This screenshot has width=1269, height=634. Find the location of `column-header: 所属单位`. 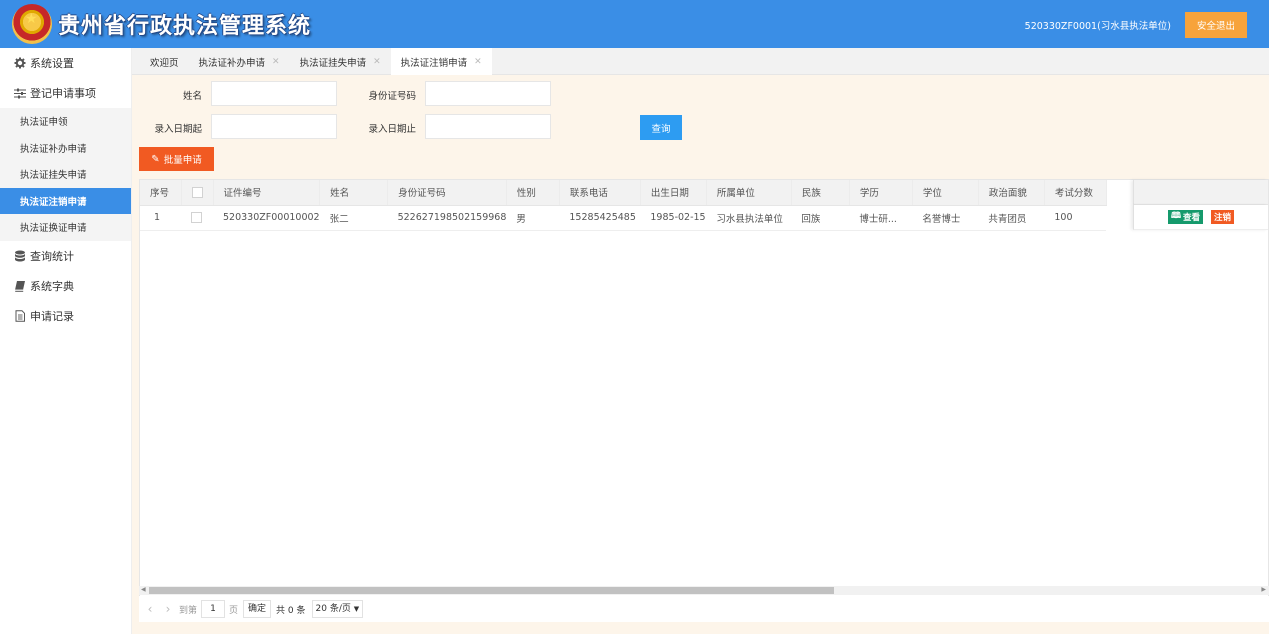

column-header: 所属单位 is located at coordinates (749, 193).